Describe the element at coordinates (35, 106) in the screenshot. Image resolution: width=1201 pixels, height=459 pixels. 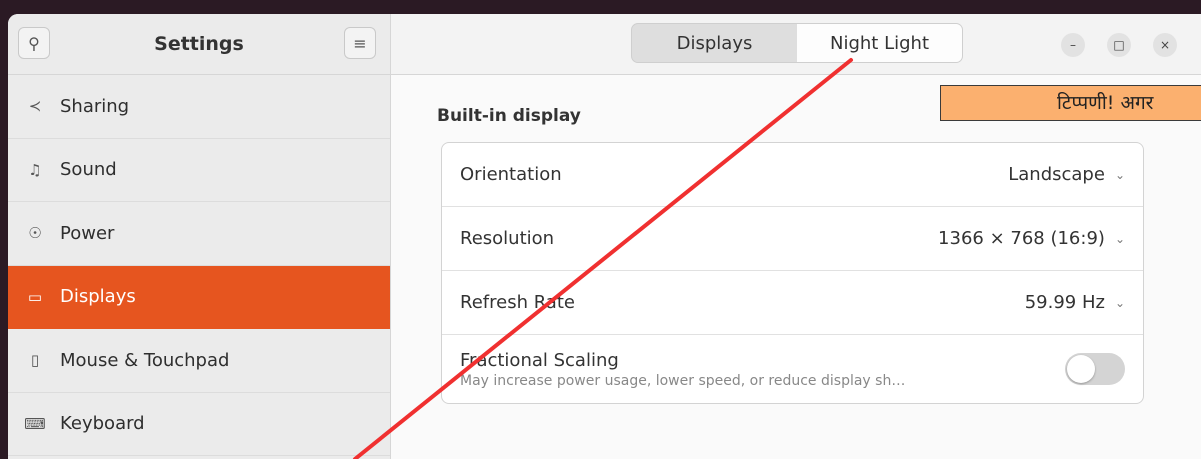
I see `share-icon: ≺` at that location.